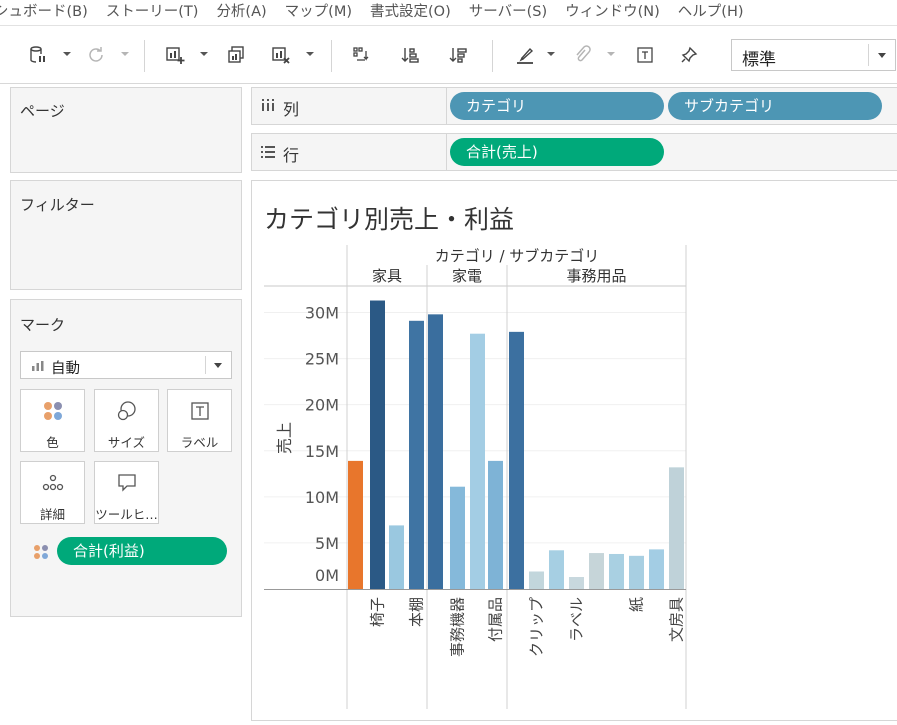 This screenshot has width=897, height=725. Describe the element at coordinates (813, 55) in the screenshot. I see `fit-select: 標準` at that location.